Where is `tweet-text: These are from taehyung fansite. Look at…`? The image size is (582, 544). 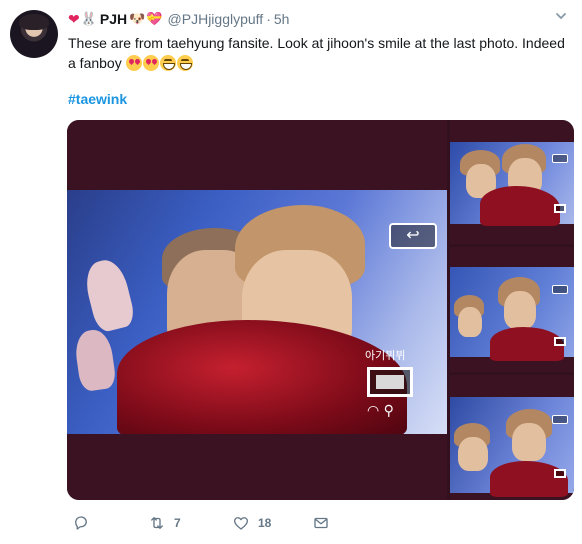 tweet-text: These are from taehyung fansite. Look at… is located at coordinates (318, 53).